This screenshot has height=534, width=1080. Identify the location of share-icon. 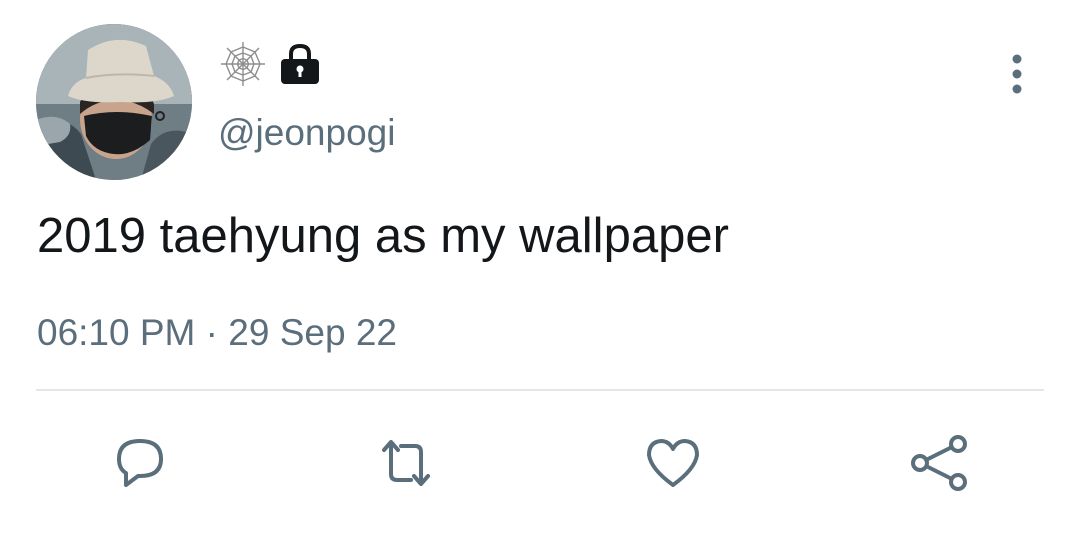
(939, 463).